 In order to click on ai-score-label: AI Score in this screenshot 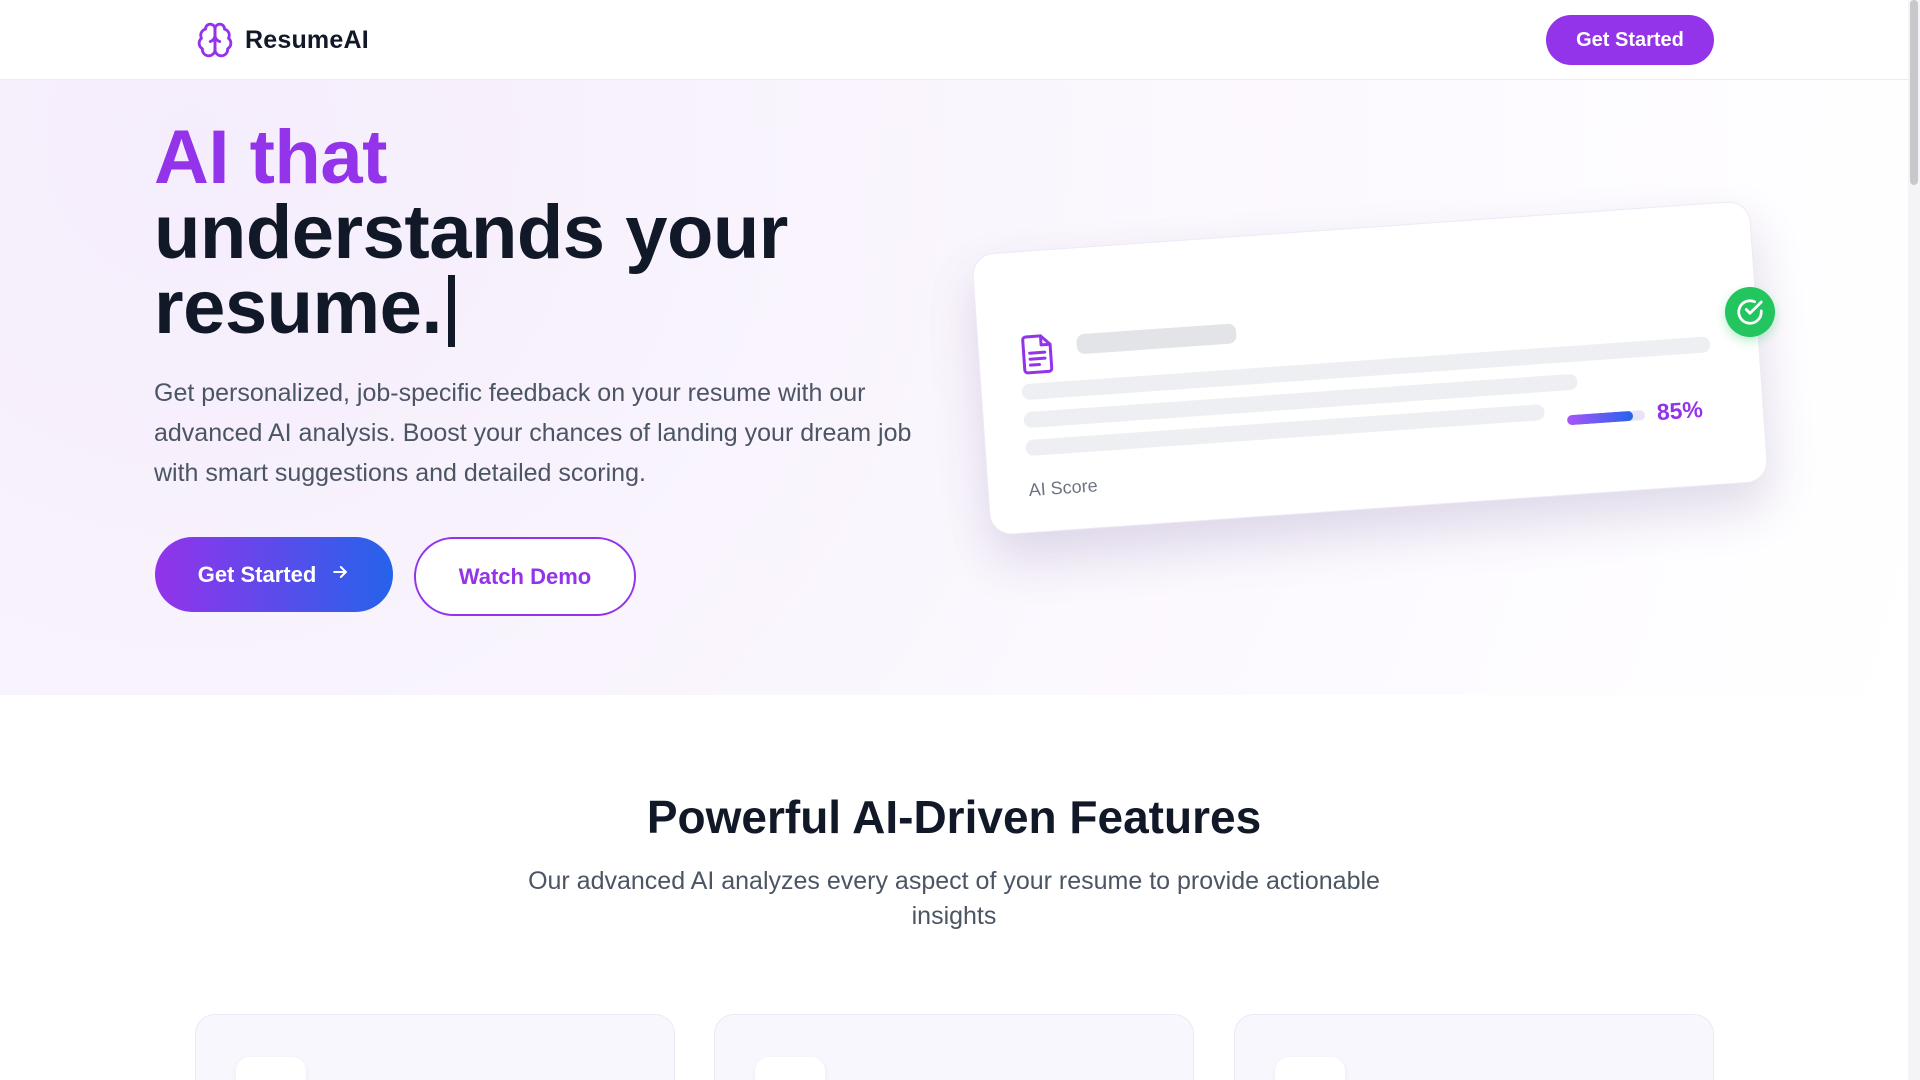, I will do `click(1063, 488)`.